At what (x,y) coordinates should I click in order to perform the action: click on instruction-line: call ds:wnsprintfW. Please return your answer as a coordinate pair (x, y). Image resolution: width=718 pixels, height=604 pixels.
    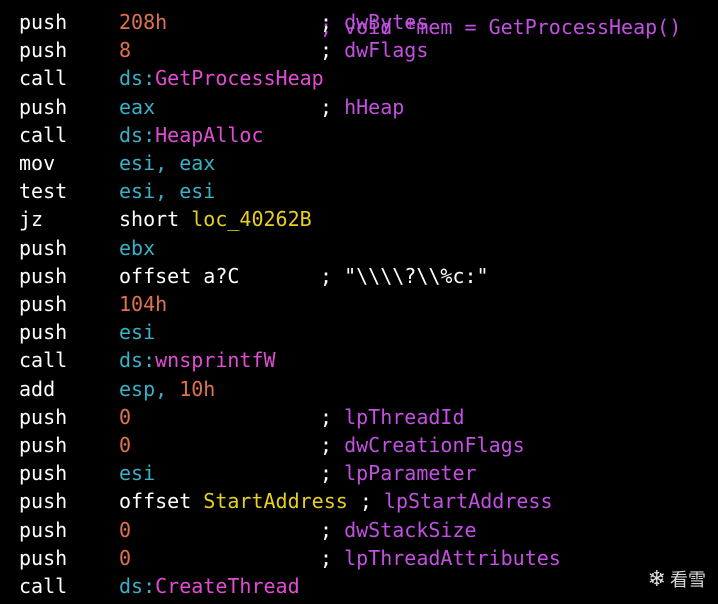
    Looking at the image, I should click on (359, 360).